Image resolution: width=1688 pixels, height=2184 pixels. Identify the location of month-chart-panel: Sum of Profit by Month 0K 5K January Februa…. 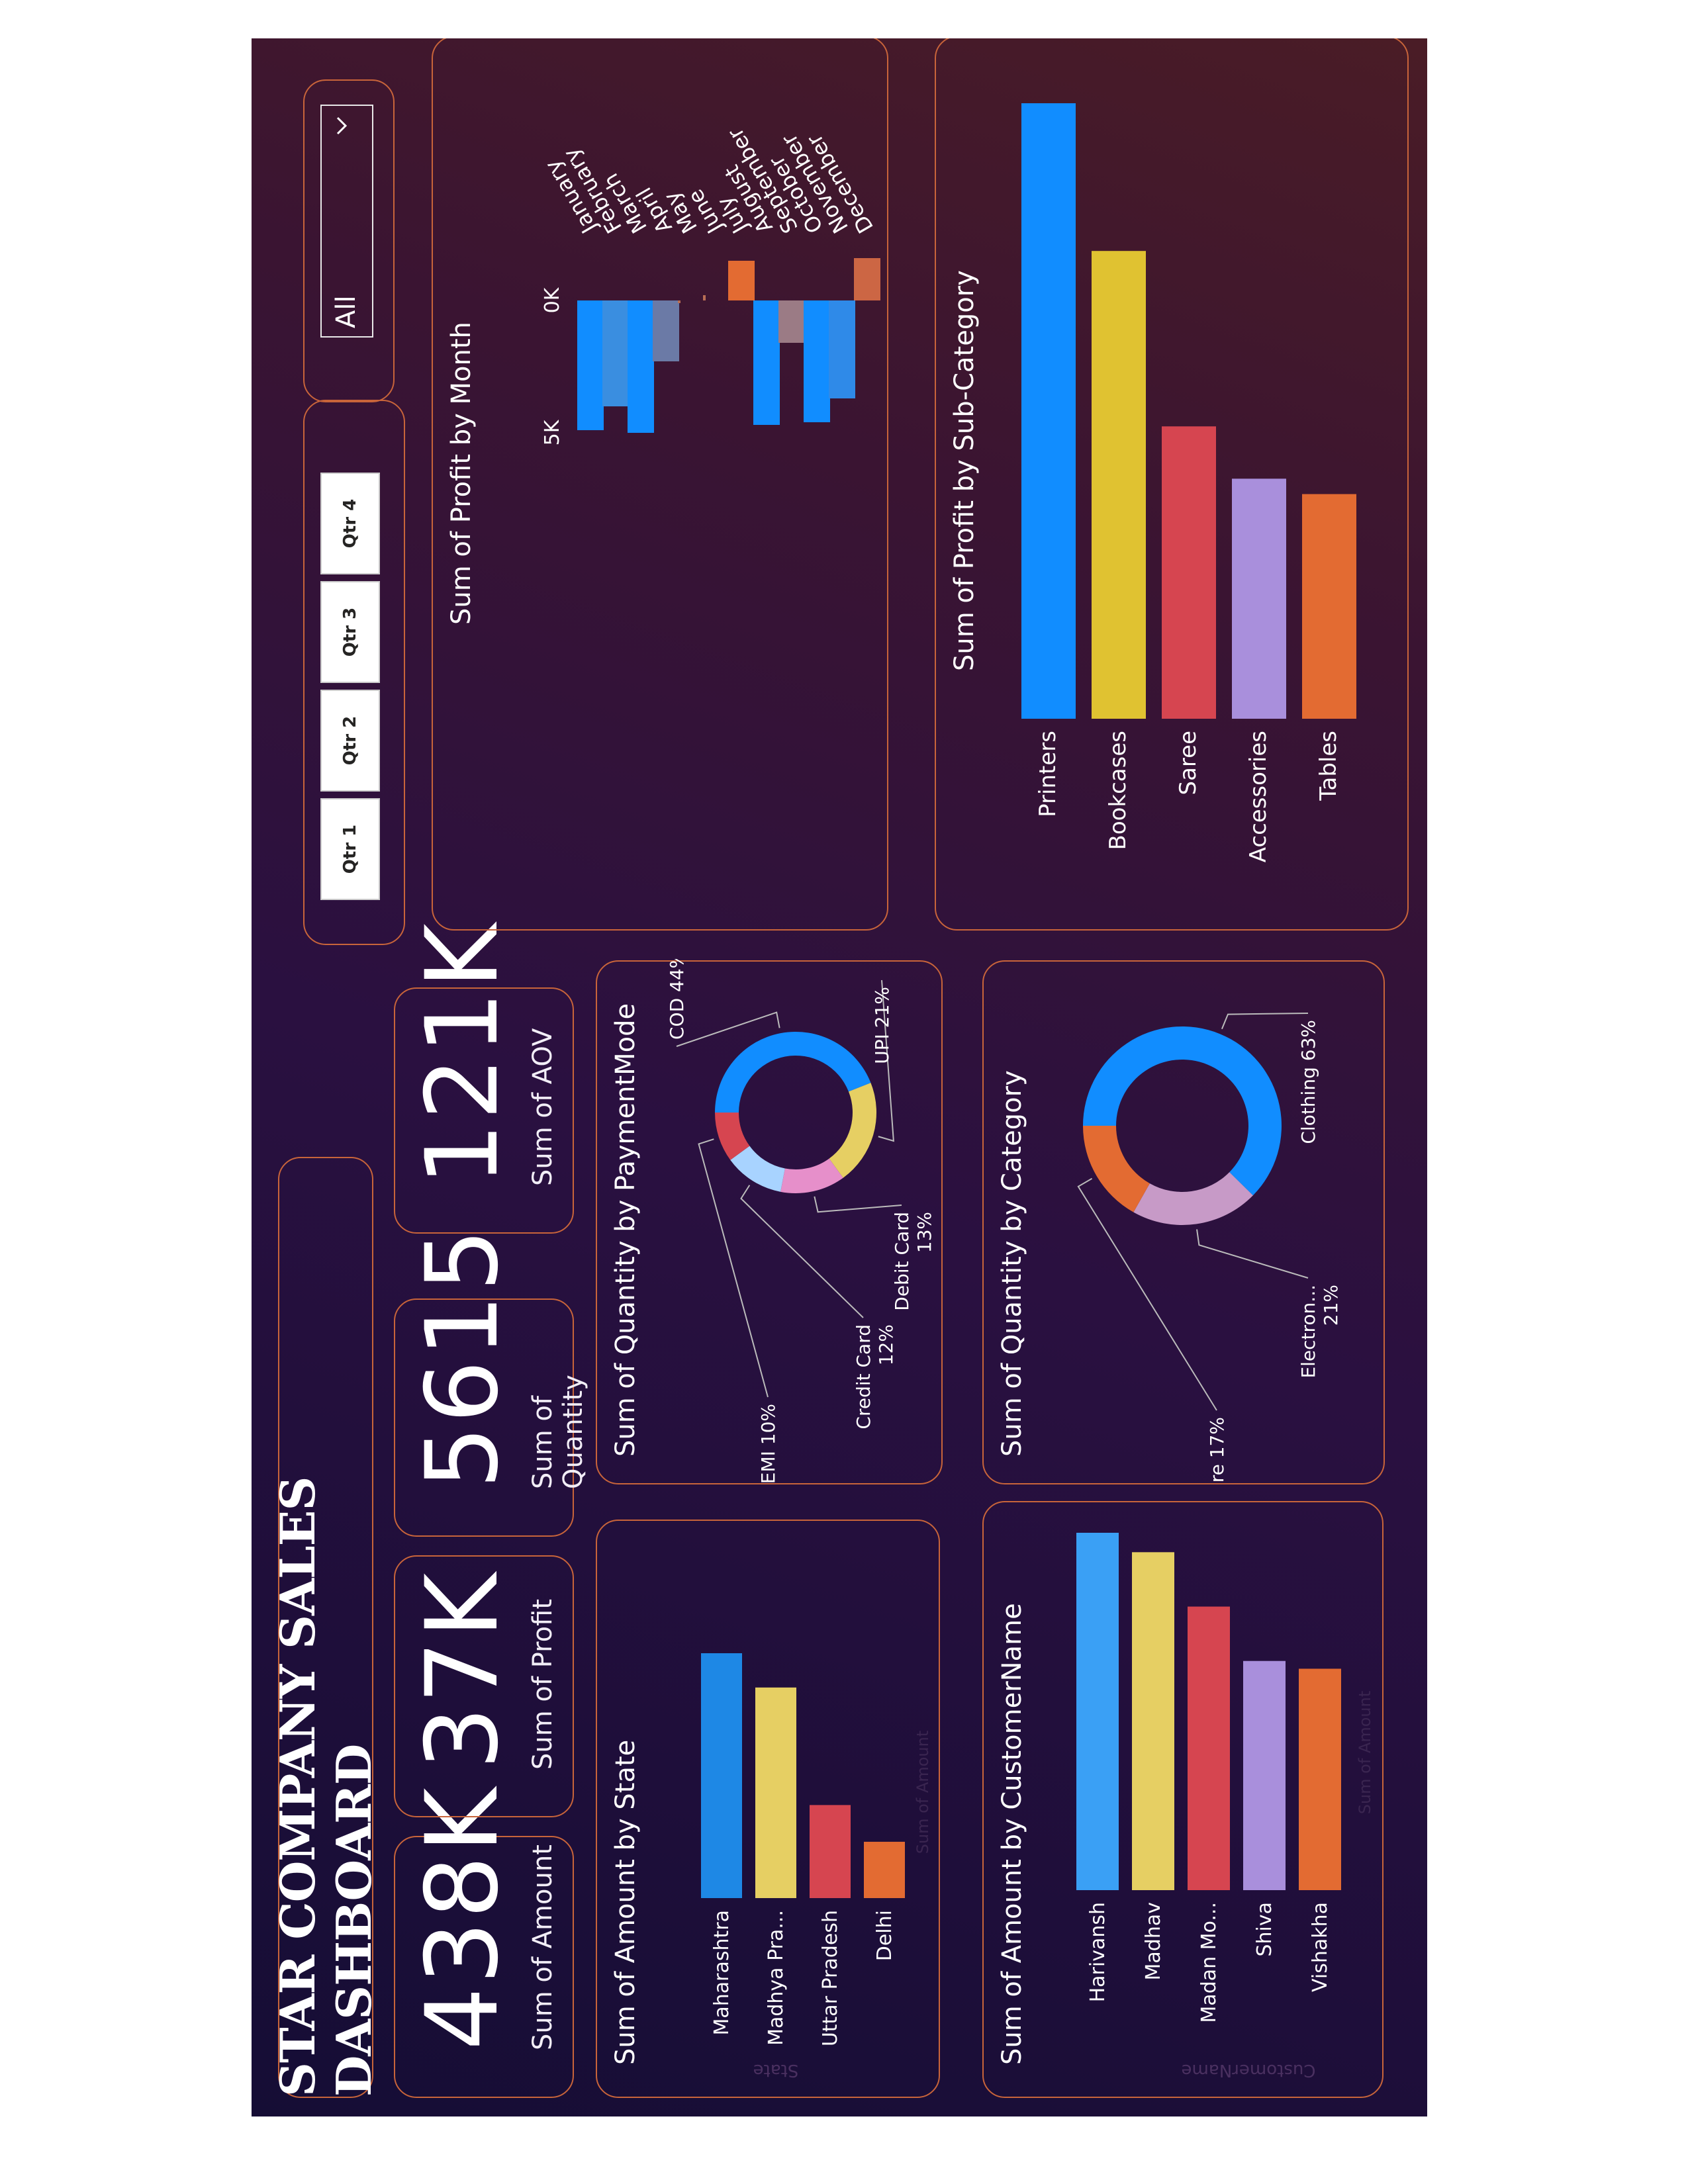
(660, 484).